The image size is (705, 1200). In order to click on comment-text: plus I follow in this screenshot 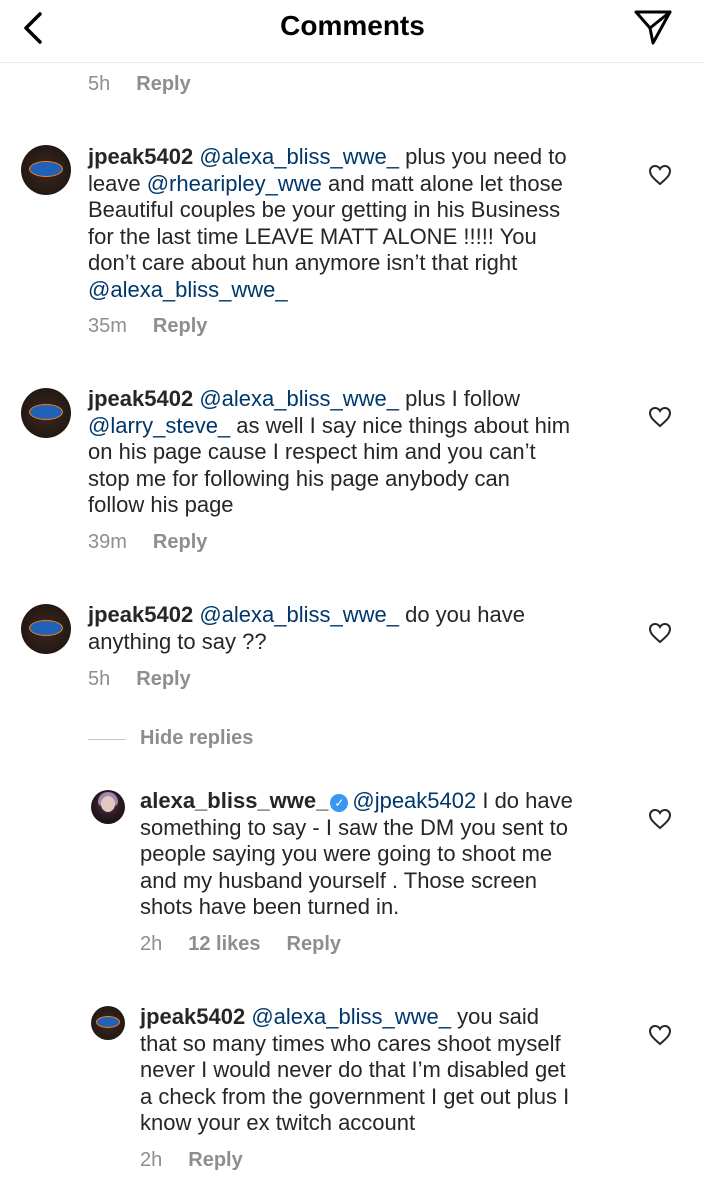, I will do `click(459, 398)`.